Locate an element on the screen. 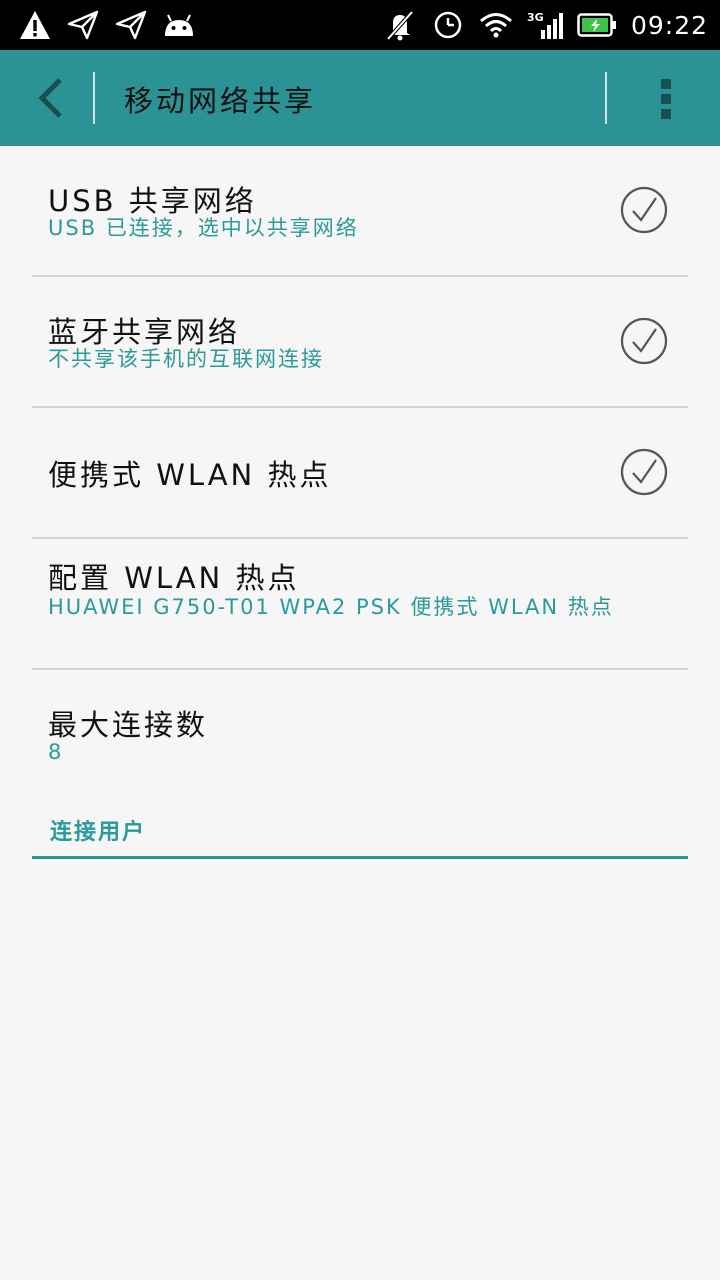 Image resolution: width=720 pixels, height=1280 pixels. mute-icon is located at coordinates (400, 25).